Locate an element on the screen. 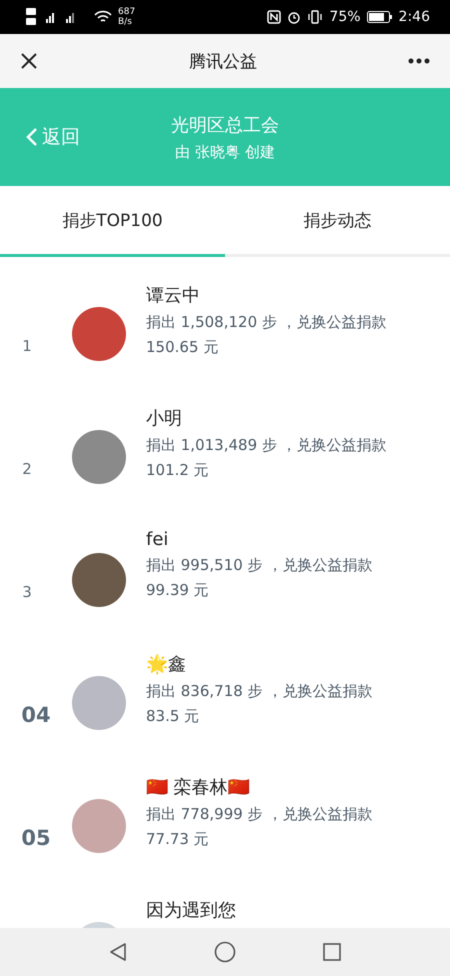 The image size is (450, 976). donation-amount: 99.39 元 is located at coordinates (178, 590).